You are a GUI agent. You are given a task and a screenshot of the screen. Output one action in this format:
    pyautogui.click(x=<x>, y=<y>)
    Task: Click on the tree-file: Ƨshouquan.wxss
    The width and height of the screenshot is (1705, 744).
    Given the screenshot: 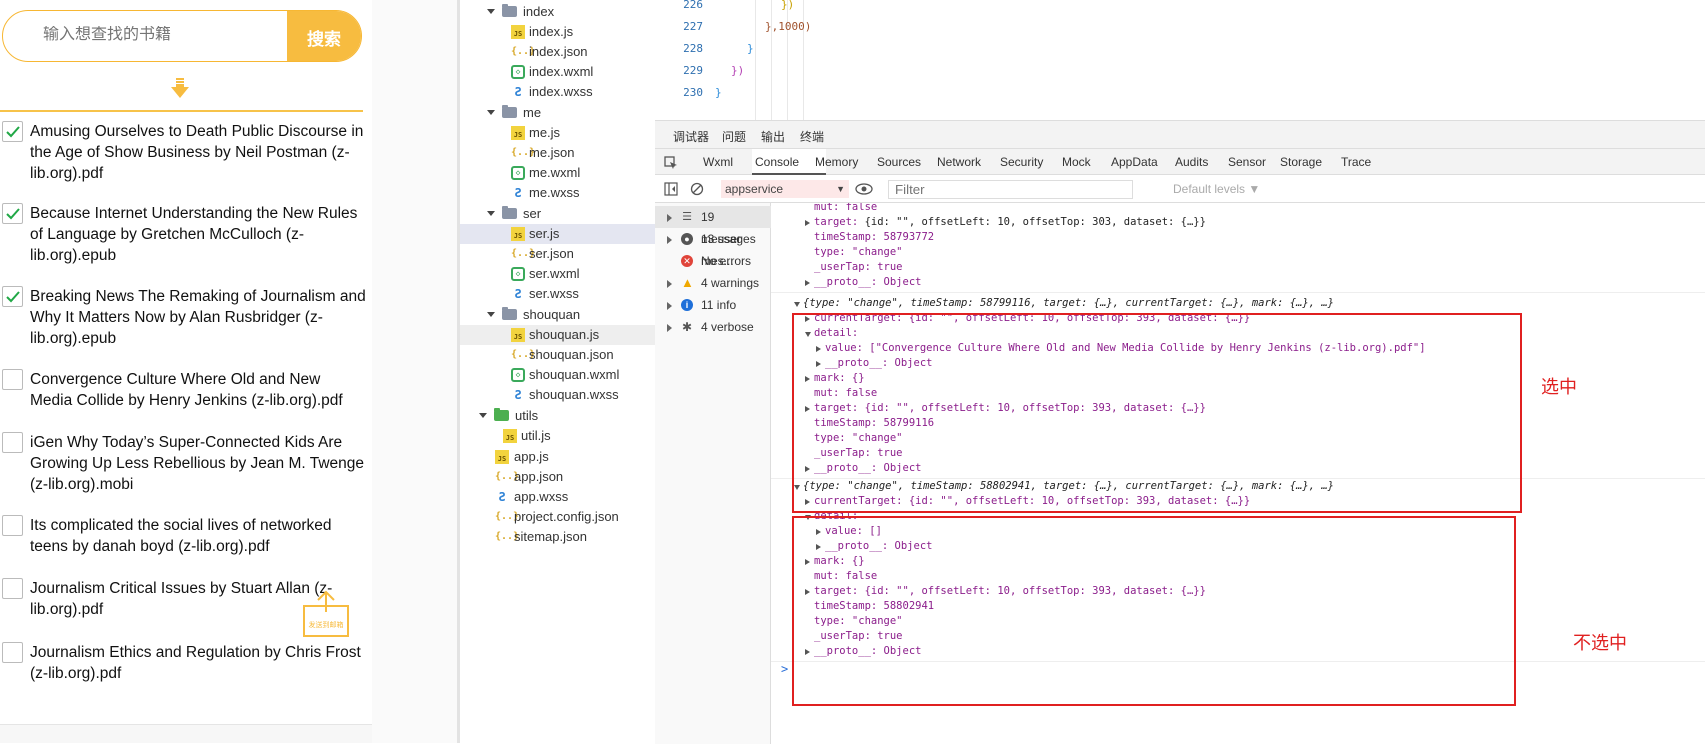 What is the action you would take?
    pyautogui.click(x=559, y=395)
    